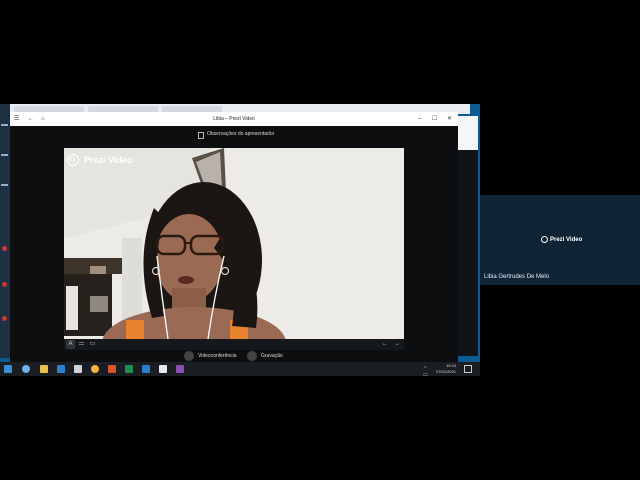  I want to click on videoconference-button: Videoconferência, so click(217, 356).